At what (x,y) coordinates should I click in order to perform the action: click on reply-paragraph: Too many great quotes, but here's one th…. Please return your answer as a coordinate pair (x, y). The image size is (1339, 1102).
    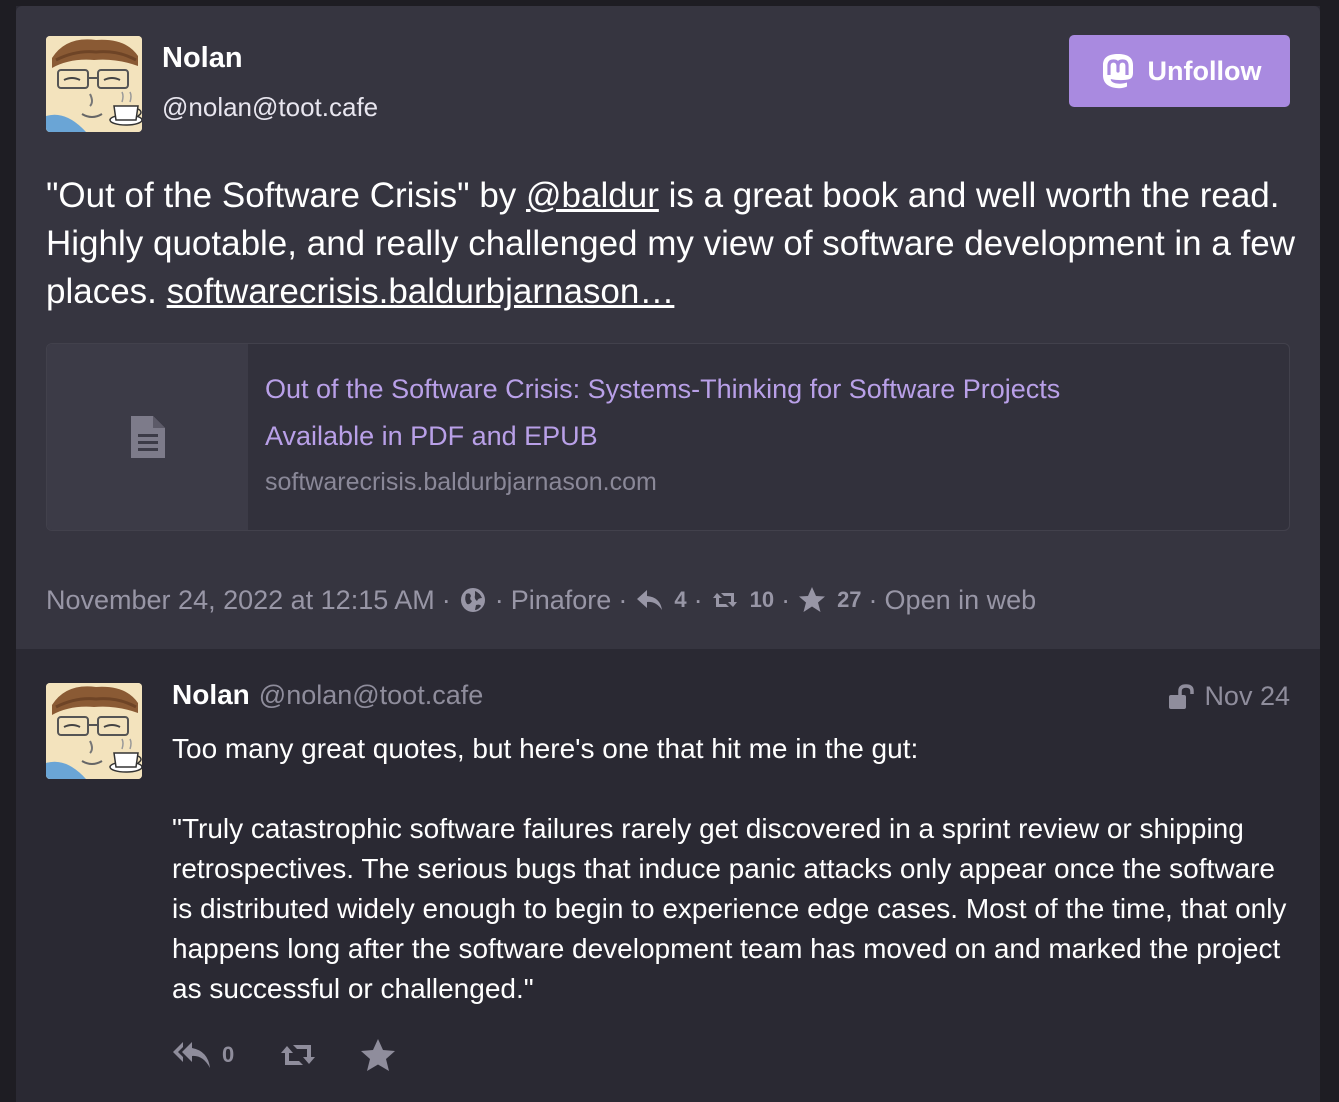
    Looking at the image, I should click on (545, 748).